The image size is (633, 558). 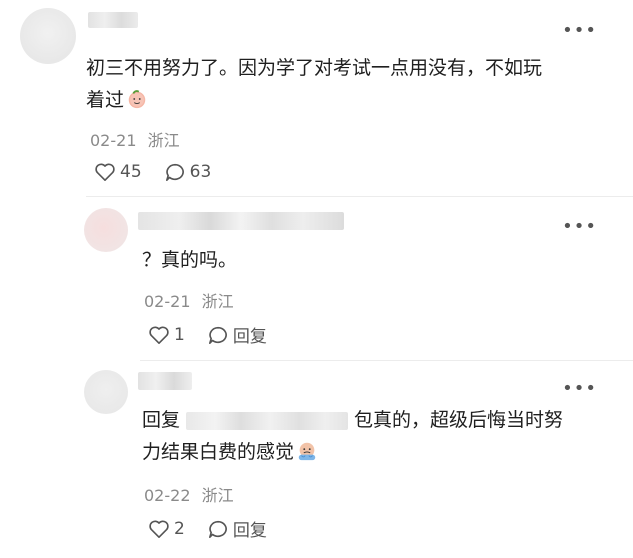 I want to click on comment-actions: 1 回复, so click(x=218, y=334).